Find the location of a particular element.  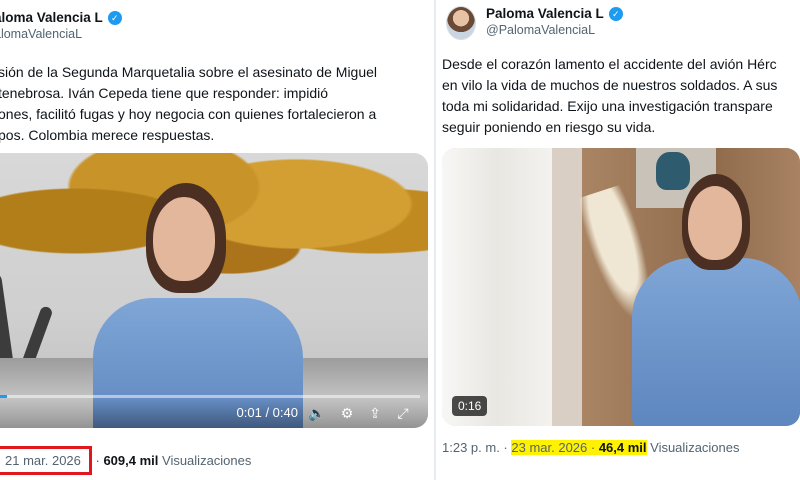

left-author-row: aloma Valencia L ✓ is located at coordinates (61, 17).